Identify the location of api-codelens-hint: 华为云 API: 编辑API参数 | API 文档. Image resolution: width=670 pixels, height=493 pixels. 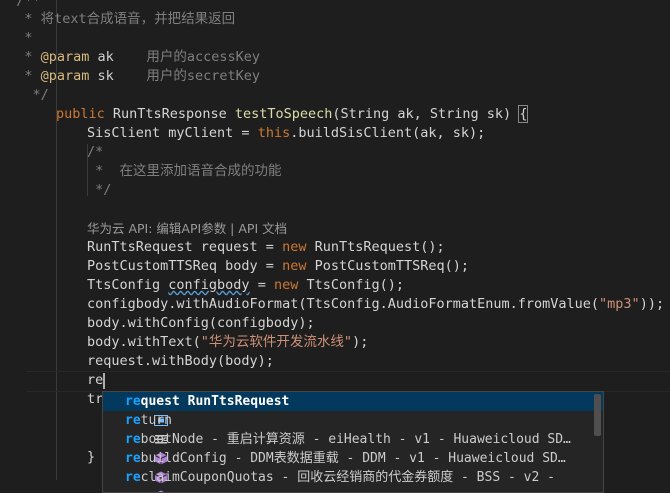
(187, 228).